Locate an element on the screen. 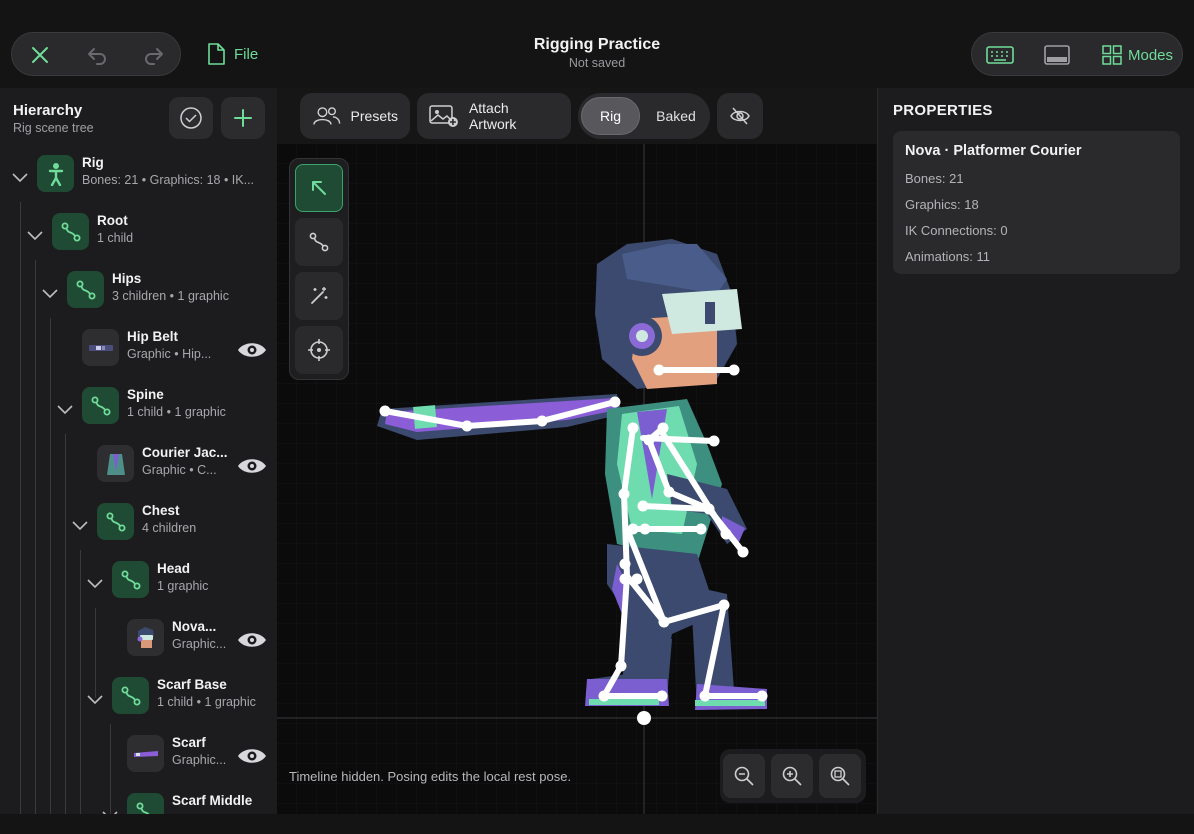 The image size is (1194, 834). tree-row-root: Root 1 child is located at coordinates (138, 241).